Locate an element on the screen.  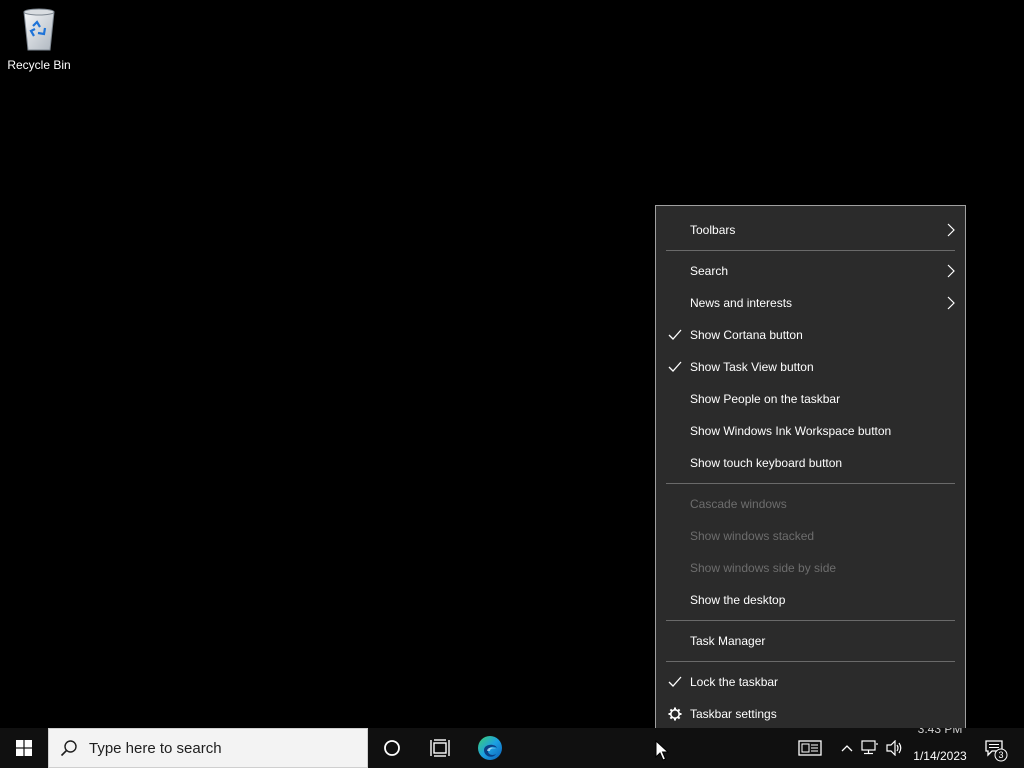
notification-count-badge: 3 is located at coordinates (1001, 757).